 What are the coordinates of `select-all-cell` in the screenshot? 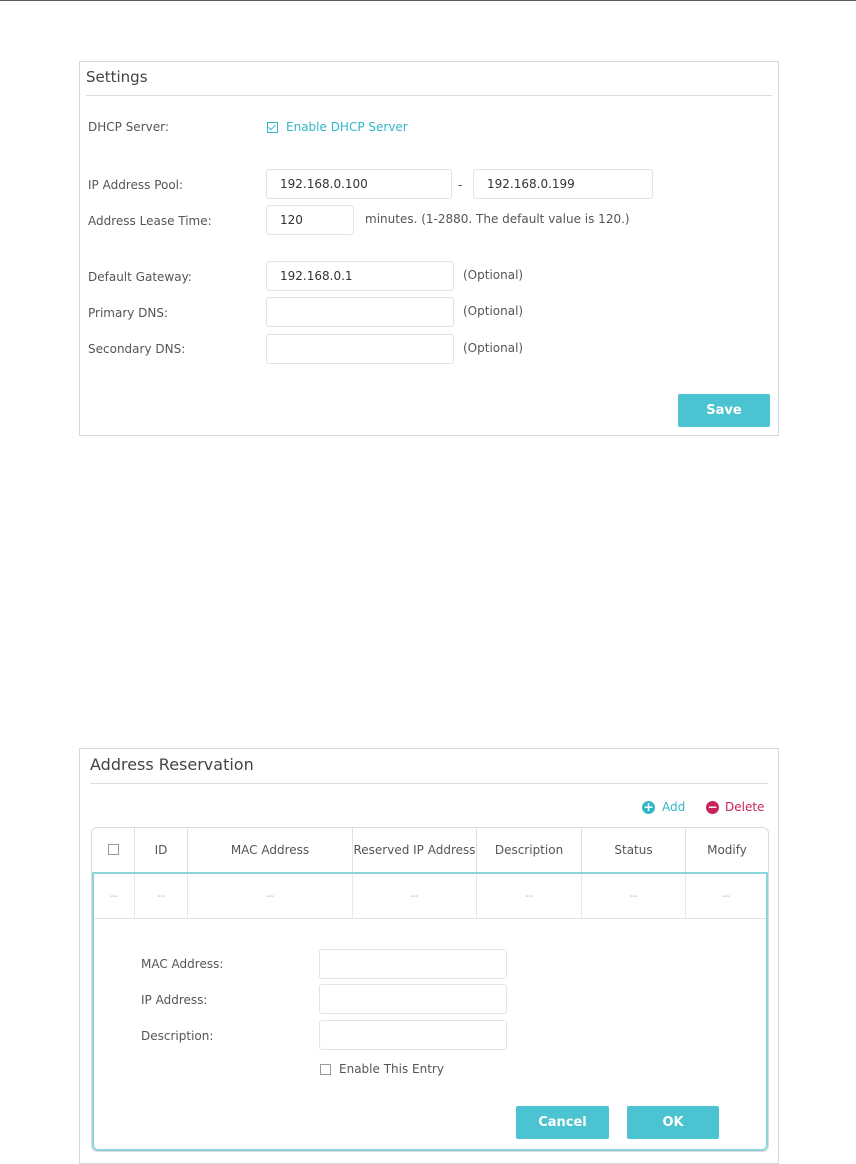 It's located at (113, 850).